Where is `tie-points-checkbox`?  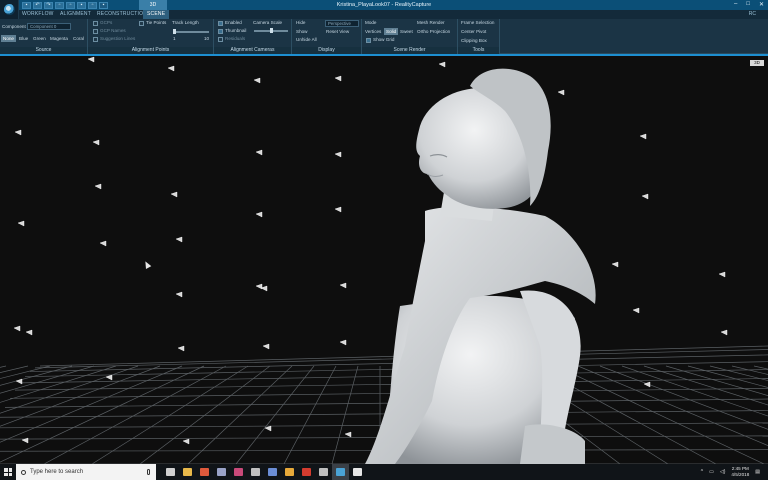
tie-points-checkbox is located at coordinates (141, 23).